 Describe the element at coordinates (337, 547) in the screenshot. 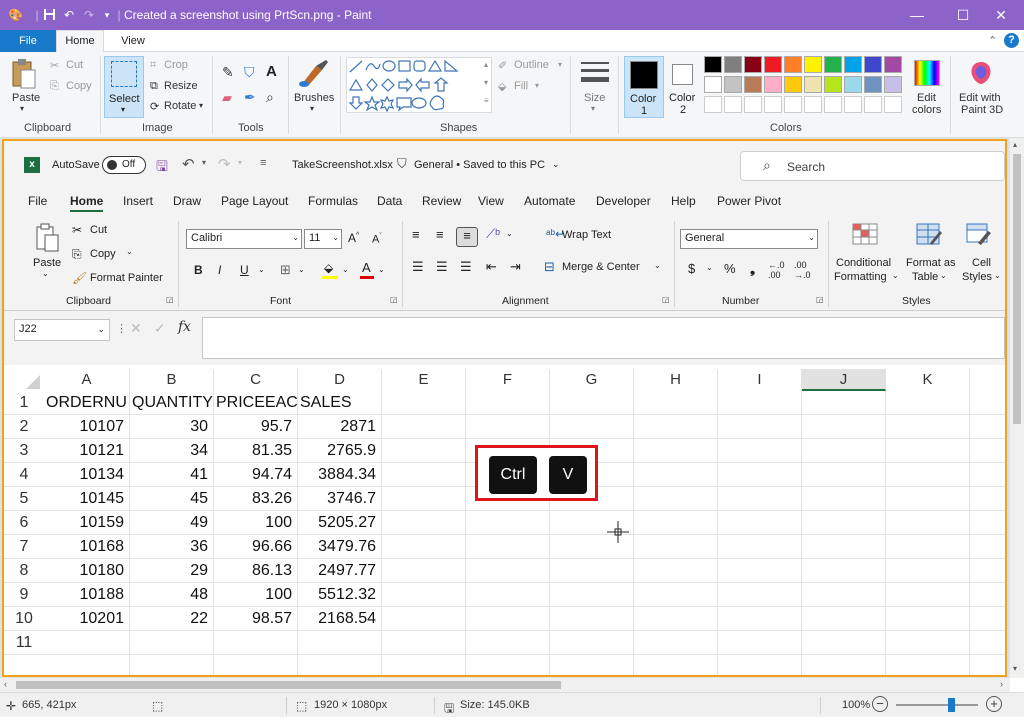

I see `data-cell: 3479.76` at that location.